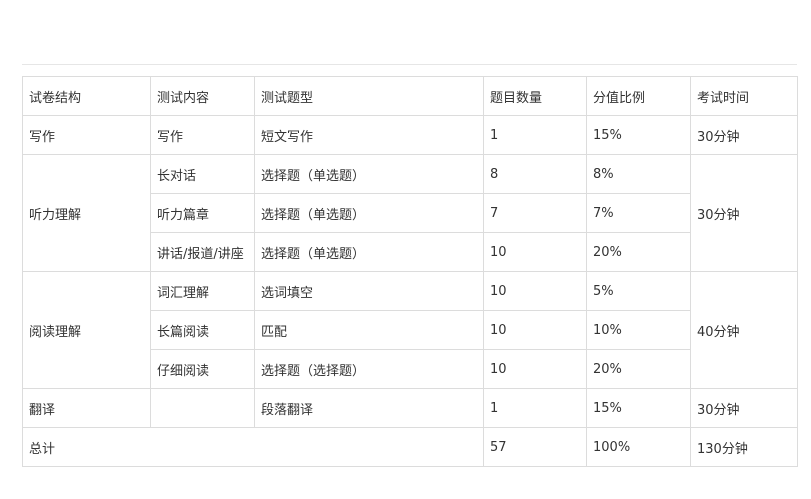  I want to click on header-cell-count: 题目数量, so click(535, 96).